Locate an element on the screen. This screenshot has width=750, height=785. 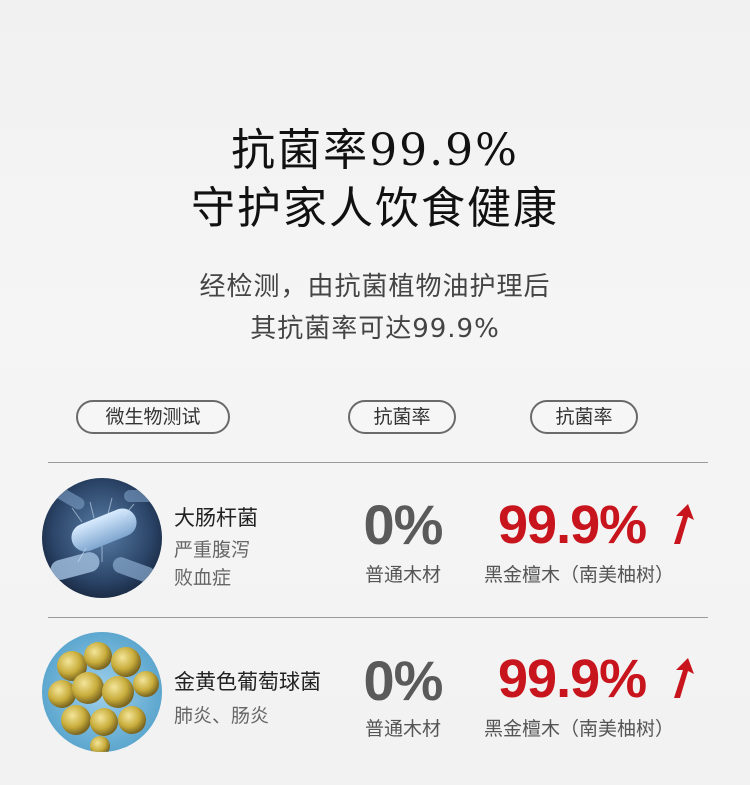
column-header-rate-plain: 抗菌率 is located at coordinates (402, 417).